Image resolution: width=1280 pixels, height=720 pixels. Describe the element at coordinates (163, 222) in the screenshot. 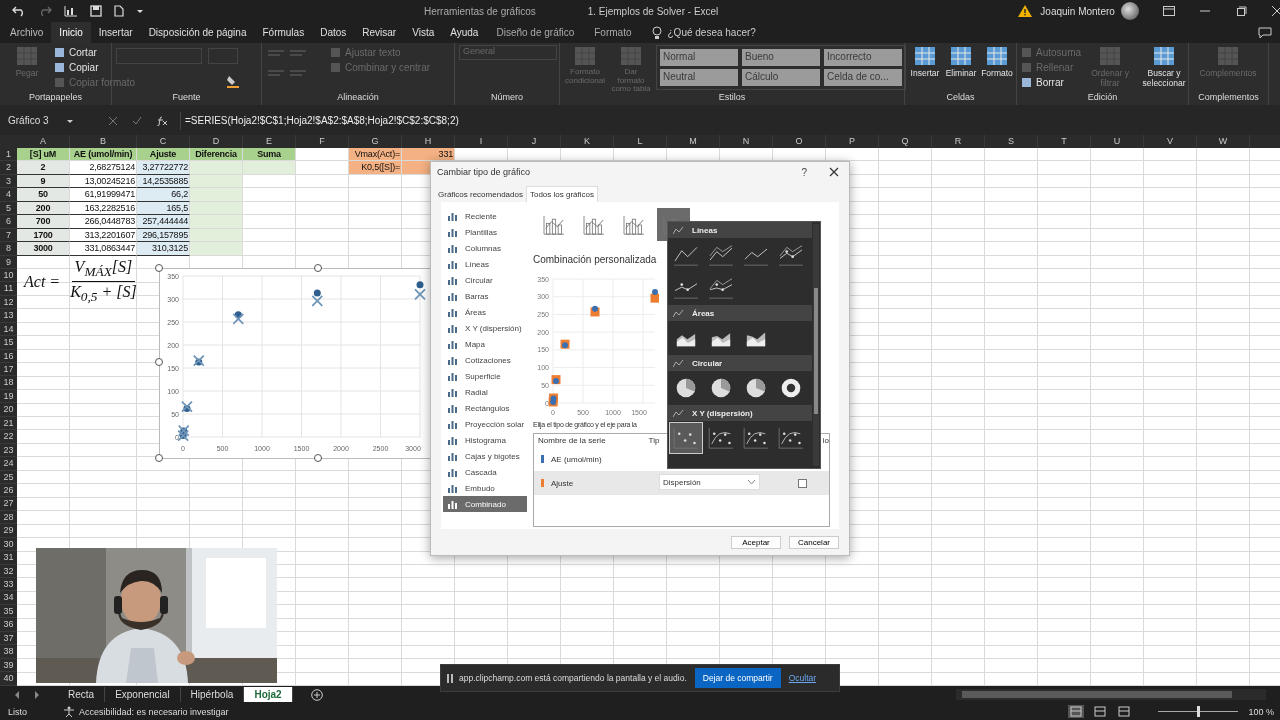

I see `table-cell: 257,444444` at that location.